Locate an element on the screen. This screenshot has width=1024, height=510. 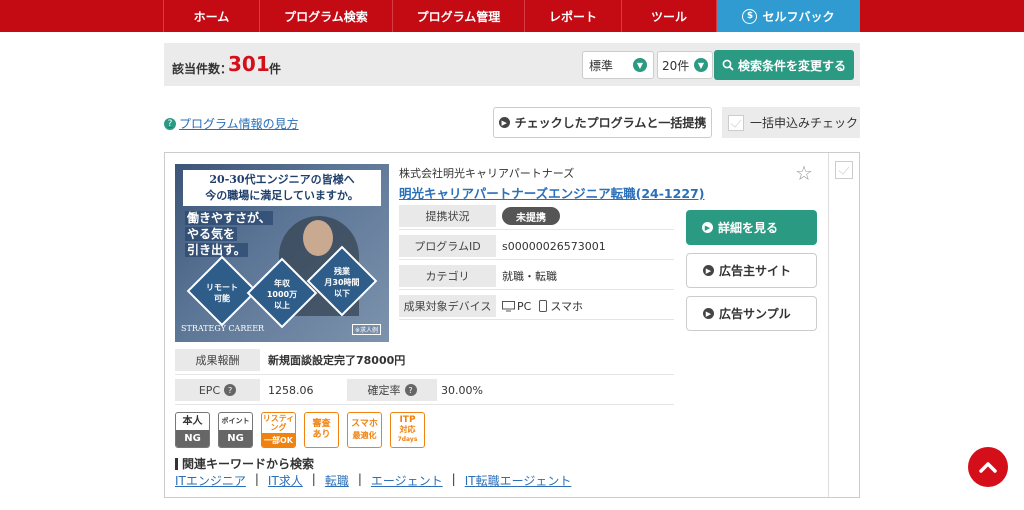
rate-key: 確定率 ? is located at coordinates (392, 390).